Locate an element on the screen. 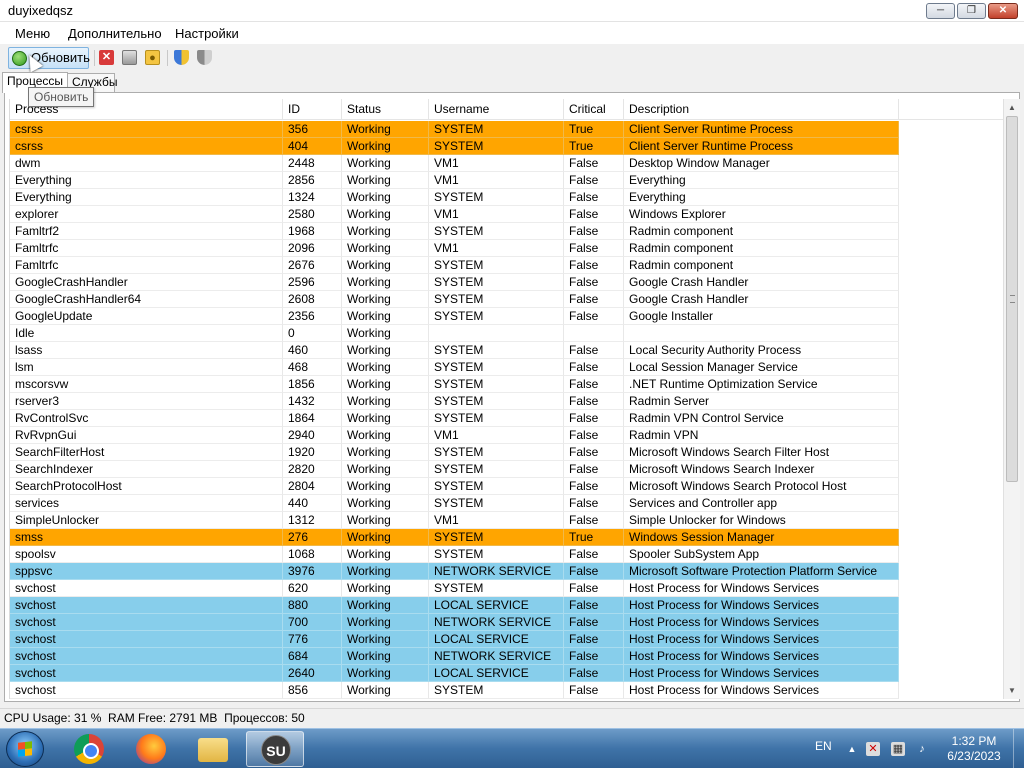 This screenshot has width=1024, height=768. menu-item-menu: Меню is located at coordinates (32, 33).